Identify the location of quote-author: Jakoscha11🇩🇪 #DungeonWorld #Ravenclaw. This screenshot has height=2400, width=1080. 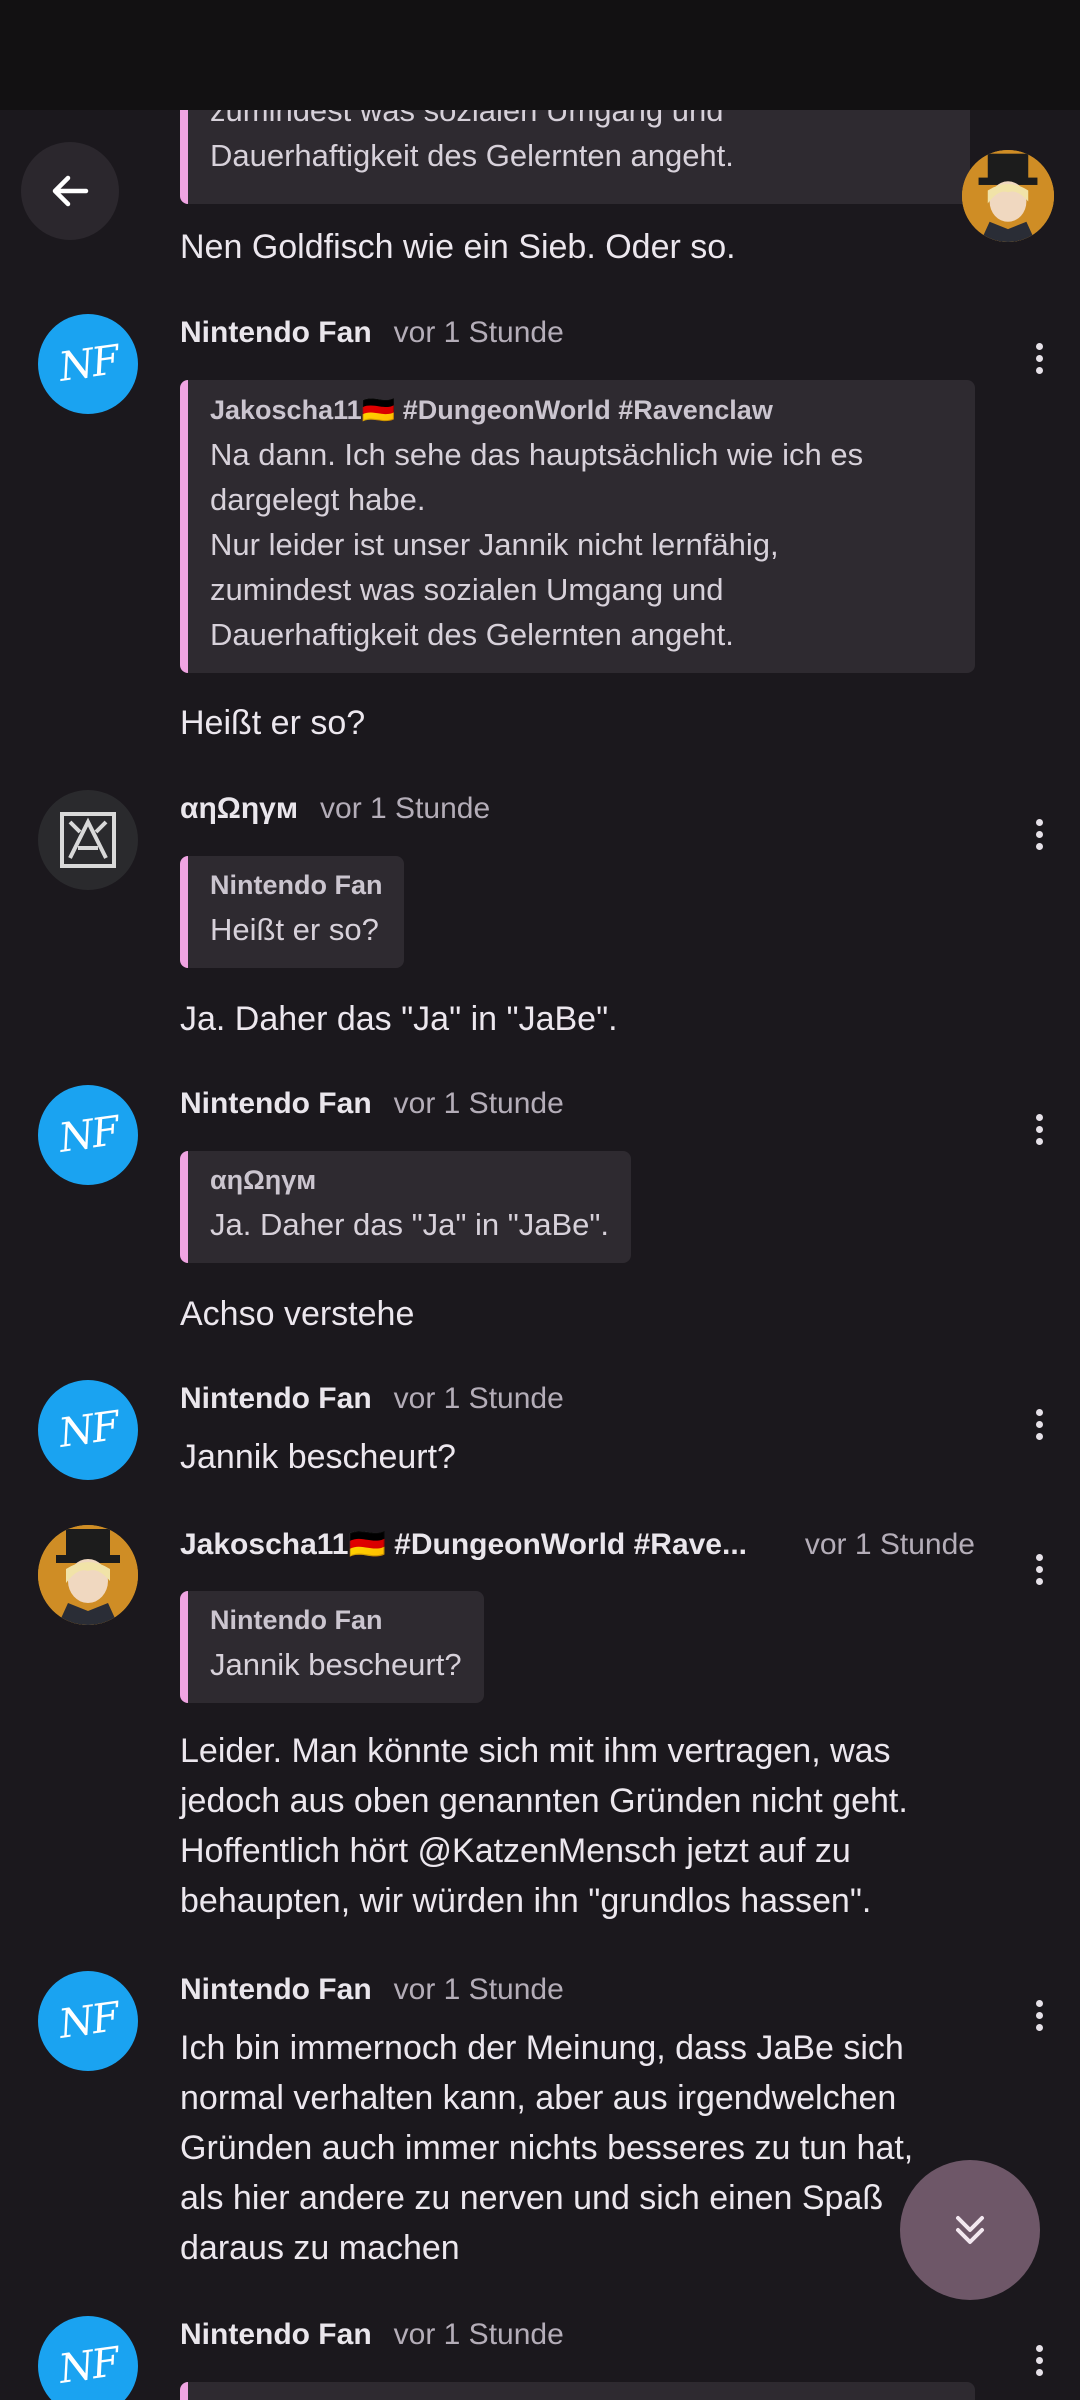
(491, 410).